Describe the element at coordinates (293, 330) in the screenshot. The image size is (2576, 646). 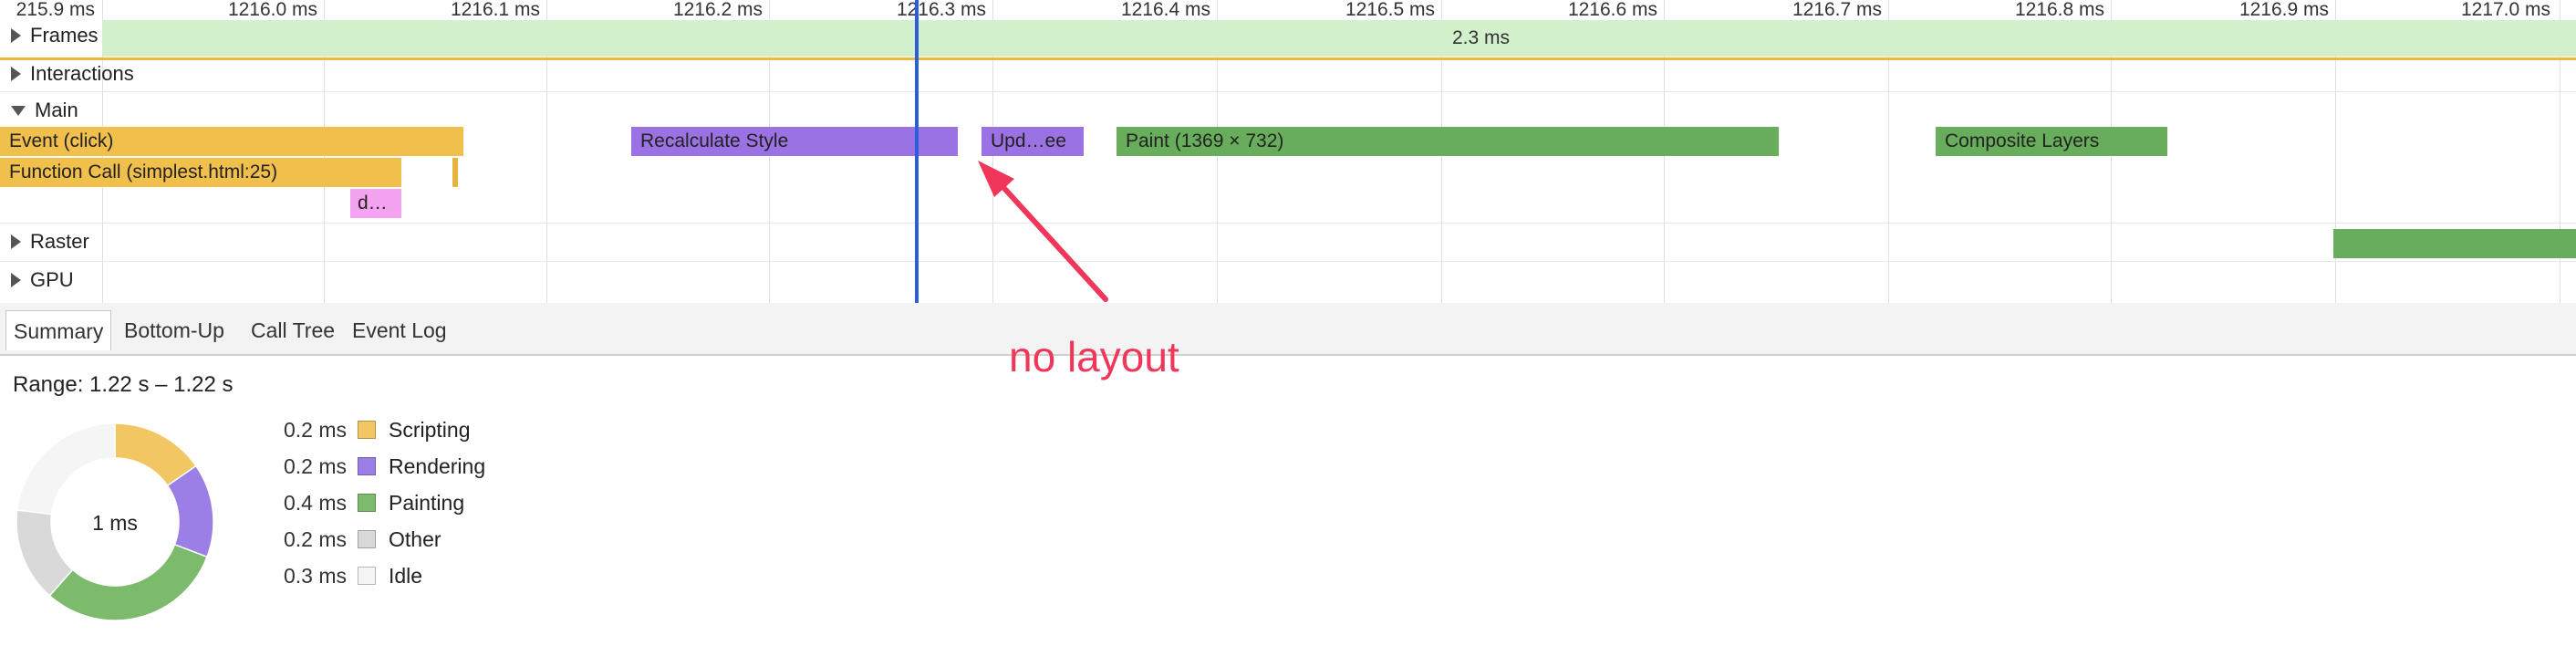
I see `tab-call-tree: Call Tree` at that location.